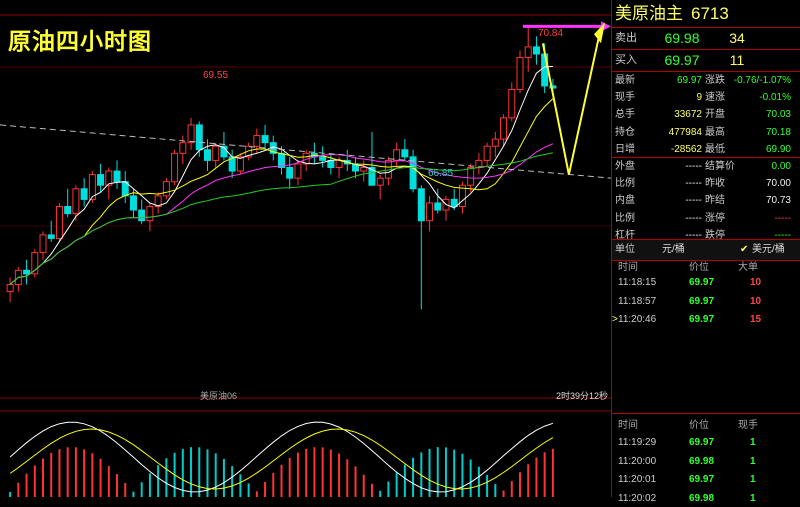 The width and height of the screenshot is (800, 507). Describe the element at coordinates (737, 38) in the screenshot. I see `sell-volume: 34` at that location.